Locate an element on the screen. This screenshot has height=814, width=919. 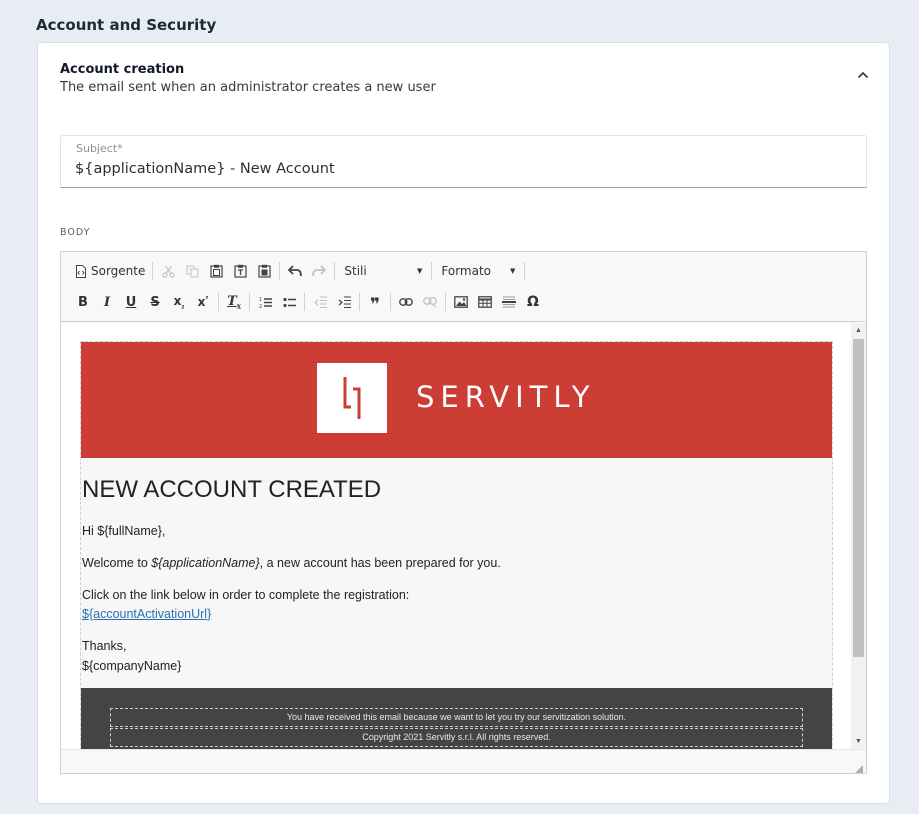
collapse-button is located at coordinates (863, 75).